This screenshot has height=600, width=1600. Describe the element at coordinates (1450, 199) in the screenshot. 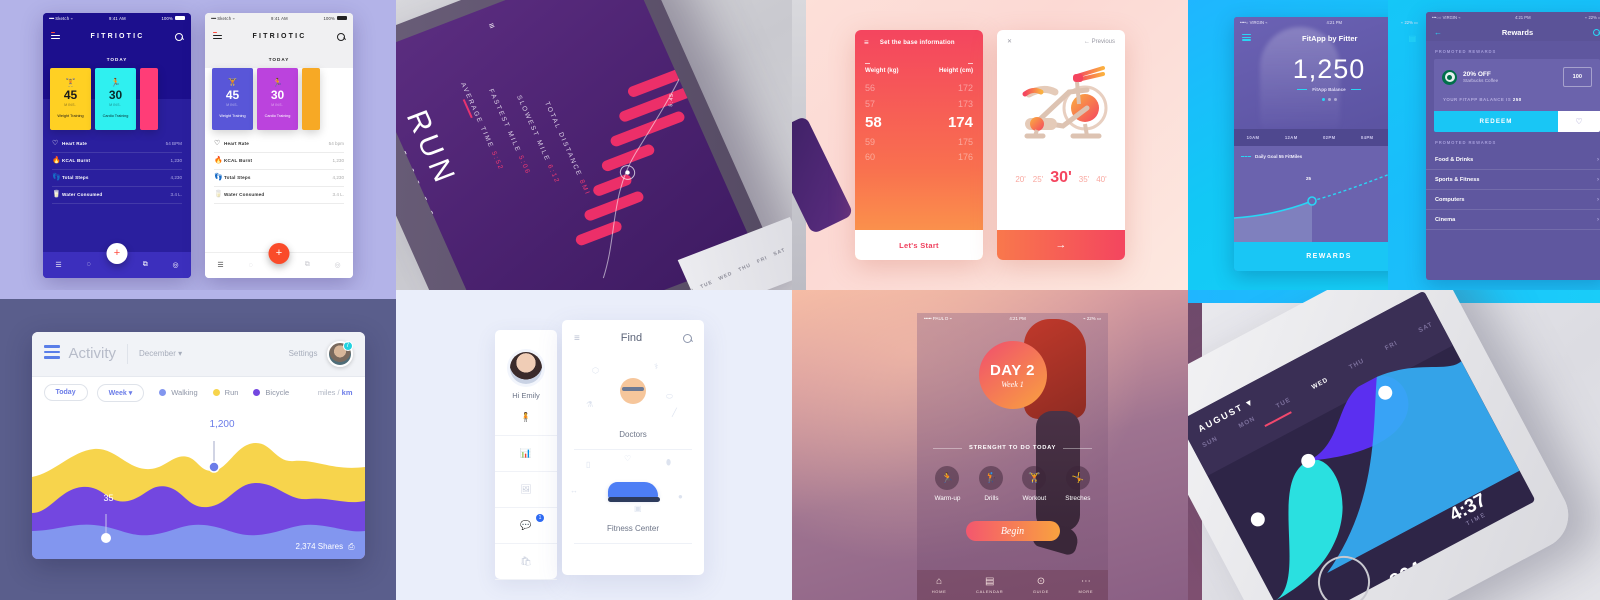

I see `category-label: Computers` at that location.